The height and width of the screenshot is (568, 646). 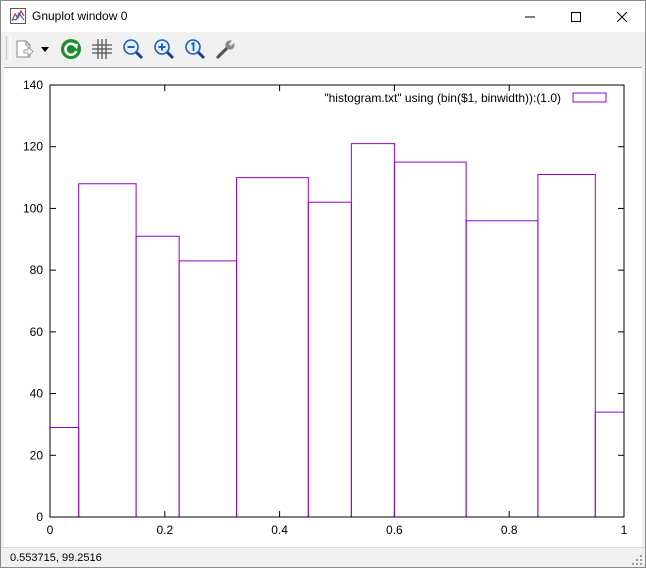 I want to click on gnuplot-app-icon, so click(x=18, y=16).